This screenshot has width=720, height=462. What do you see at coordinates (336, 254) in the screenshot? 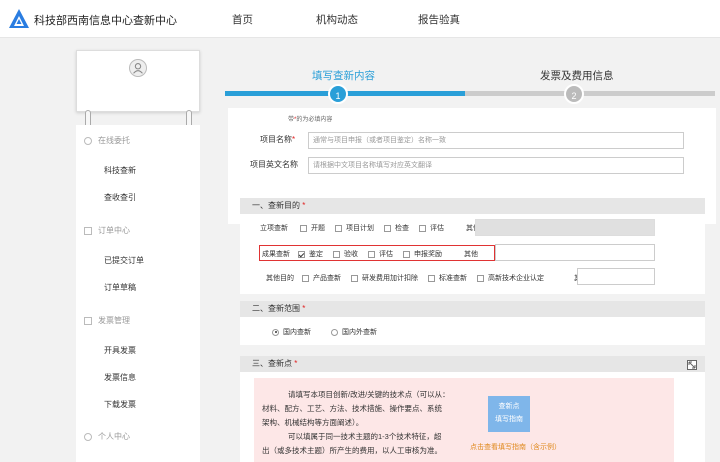
I see `checkbox-acceptance` at bounding box center [336, 254].